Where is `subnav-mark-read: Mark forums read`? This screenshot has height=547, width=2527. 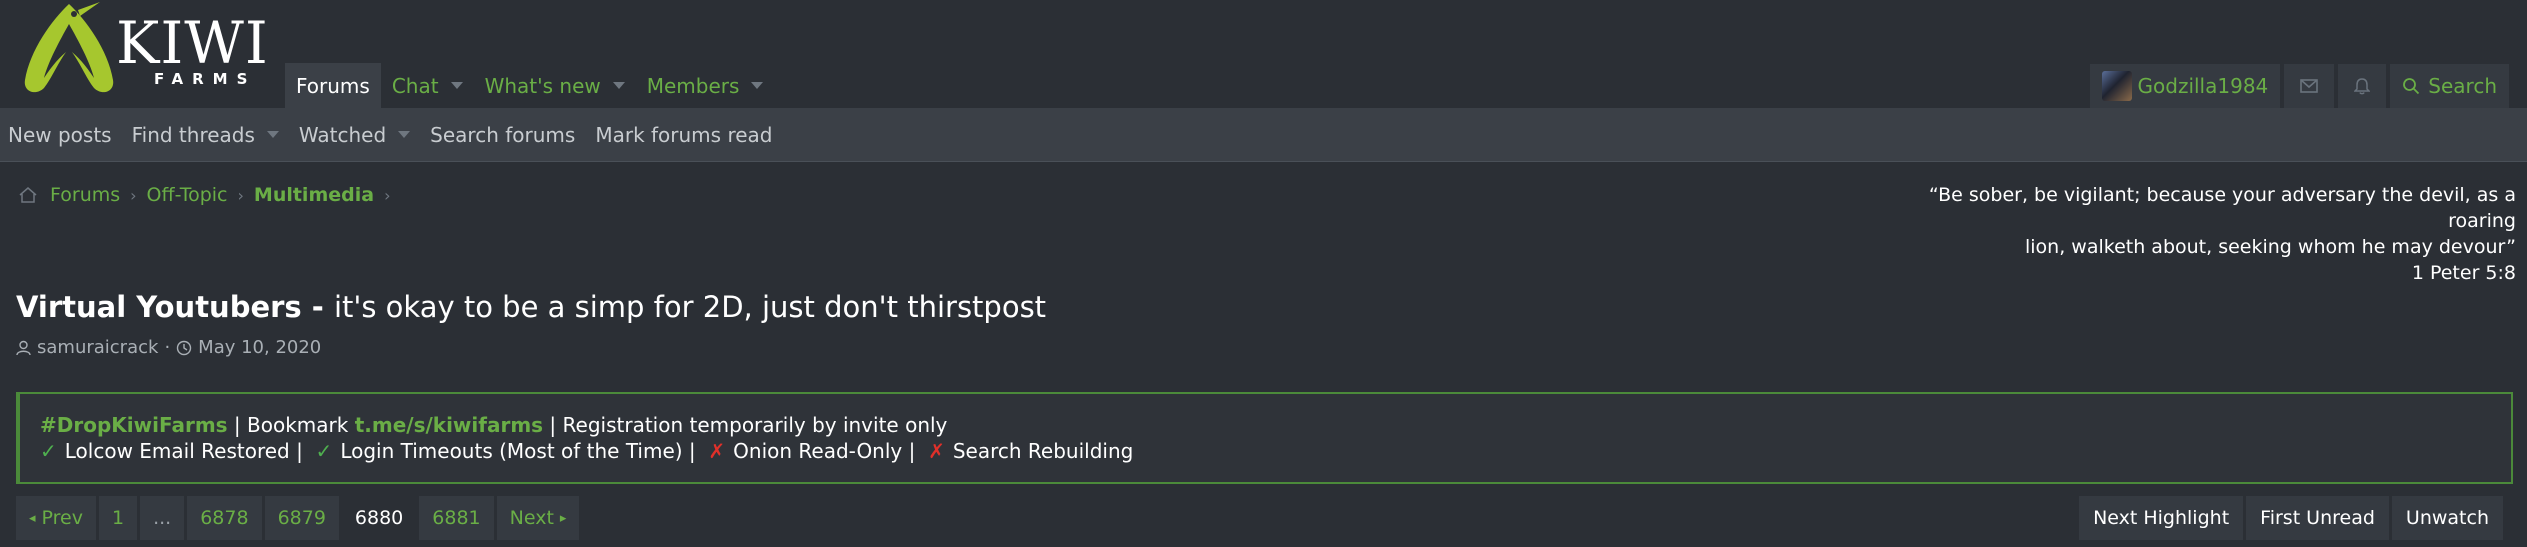
subnav-mark-read: Mark forums read is located at coordinates (683, 135).